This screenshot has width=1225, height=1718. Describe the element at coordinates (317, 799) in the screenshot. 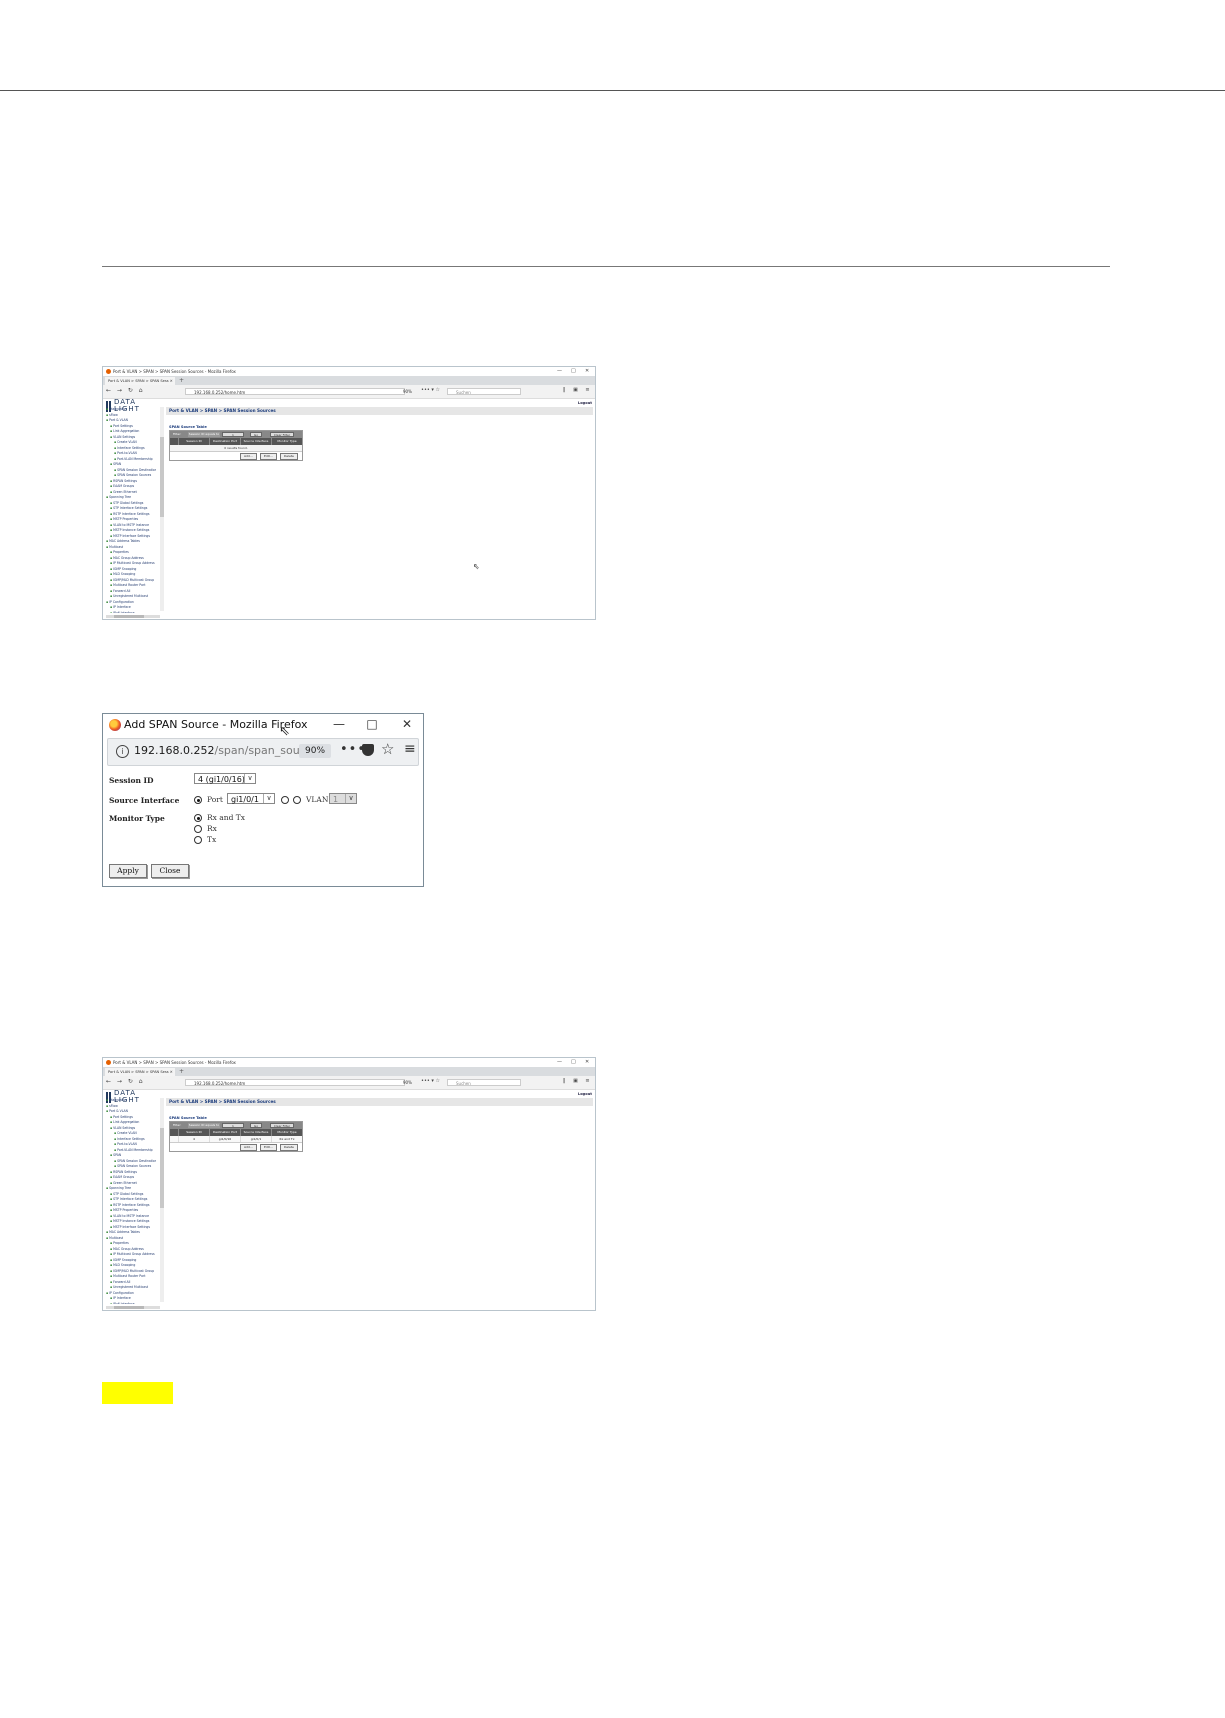

I see `vlan-radio-label: VLAN` at that location.